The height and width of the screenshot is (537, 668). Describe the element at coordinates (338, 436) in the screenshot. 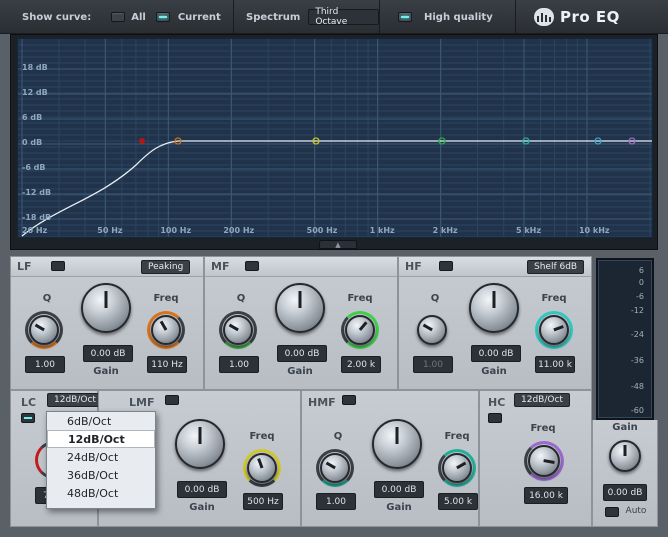

I see `hmf-q-label: Q` at that location.